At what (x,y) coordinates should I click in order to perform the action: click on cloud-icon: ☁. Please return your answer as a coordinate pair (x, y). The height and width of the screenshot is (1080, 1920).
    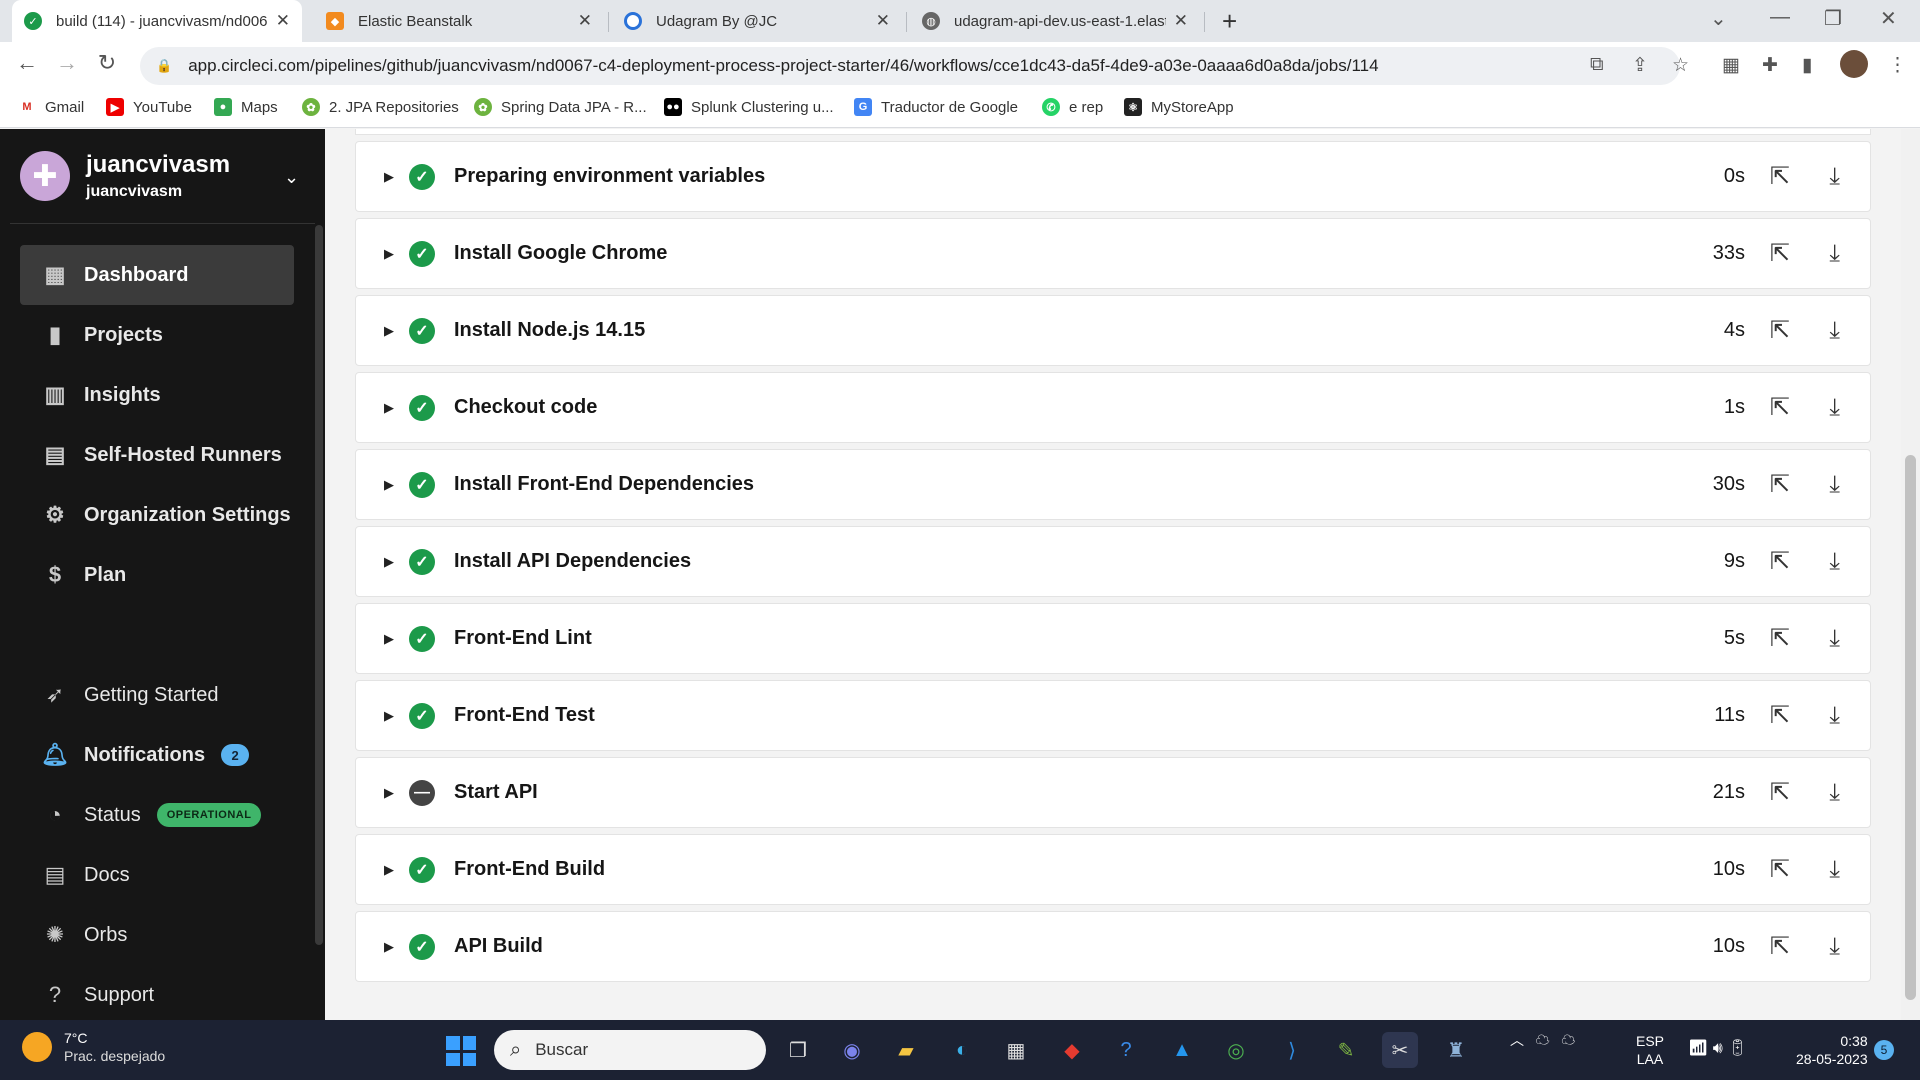
    Looking at the image, I should click on (1543, 1040).